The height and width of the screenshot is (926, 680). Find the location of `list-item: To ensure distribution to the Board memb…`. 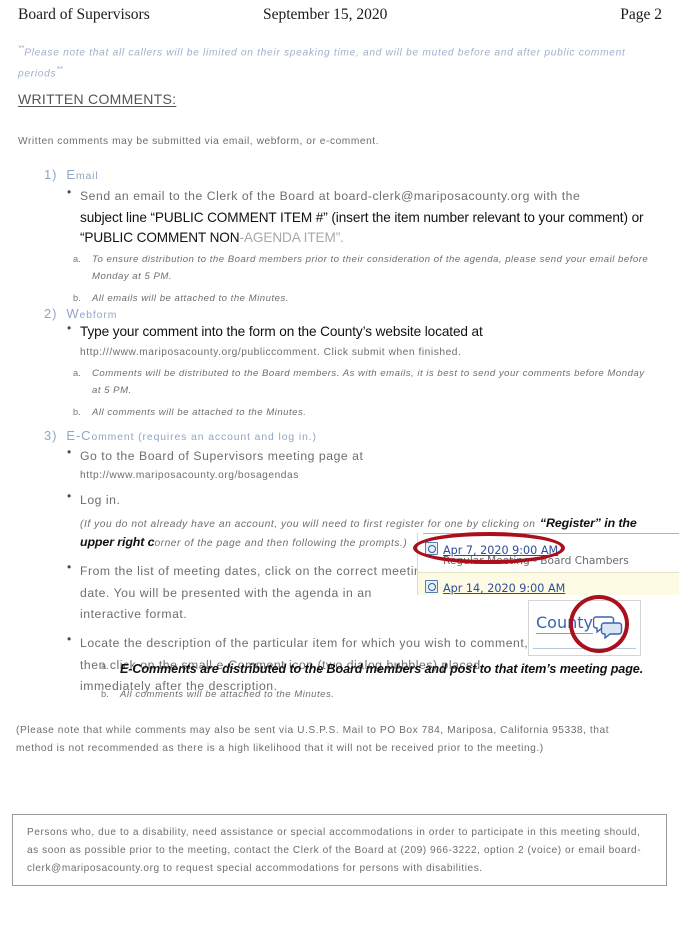

list-item: To ensure distribution to the Board memb… is located at coordinates (361, 267).